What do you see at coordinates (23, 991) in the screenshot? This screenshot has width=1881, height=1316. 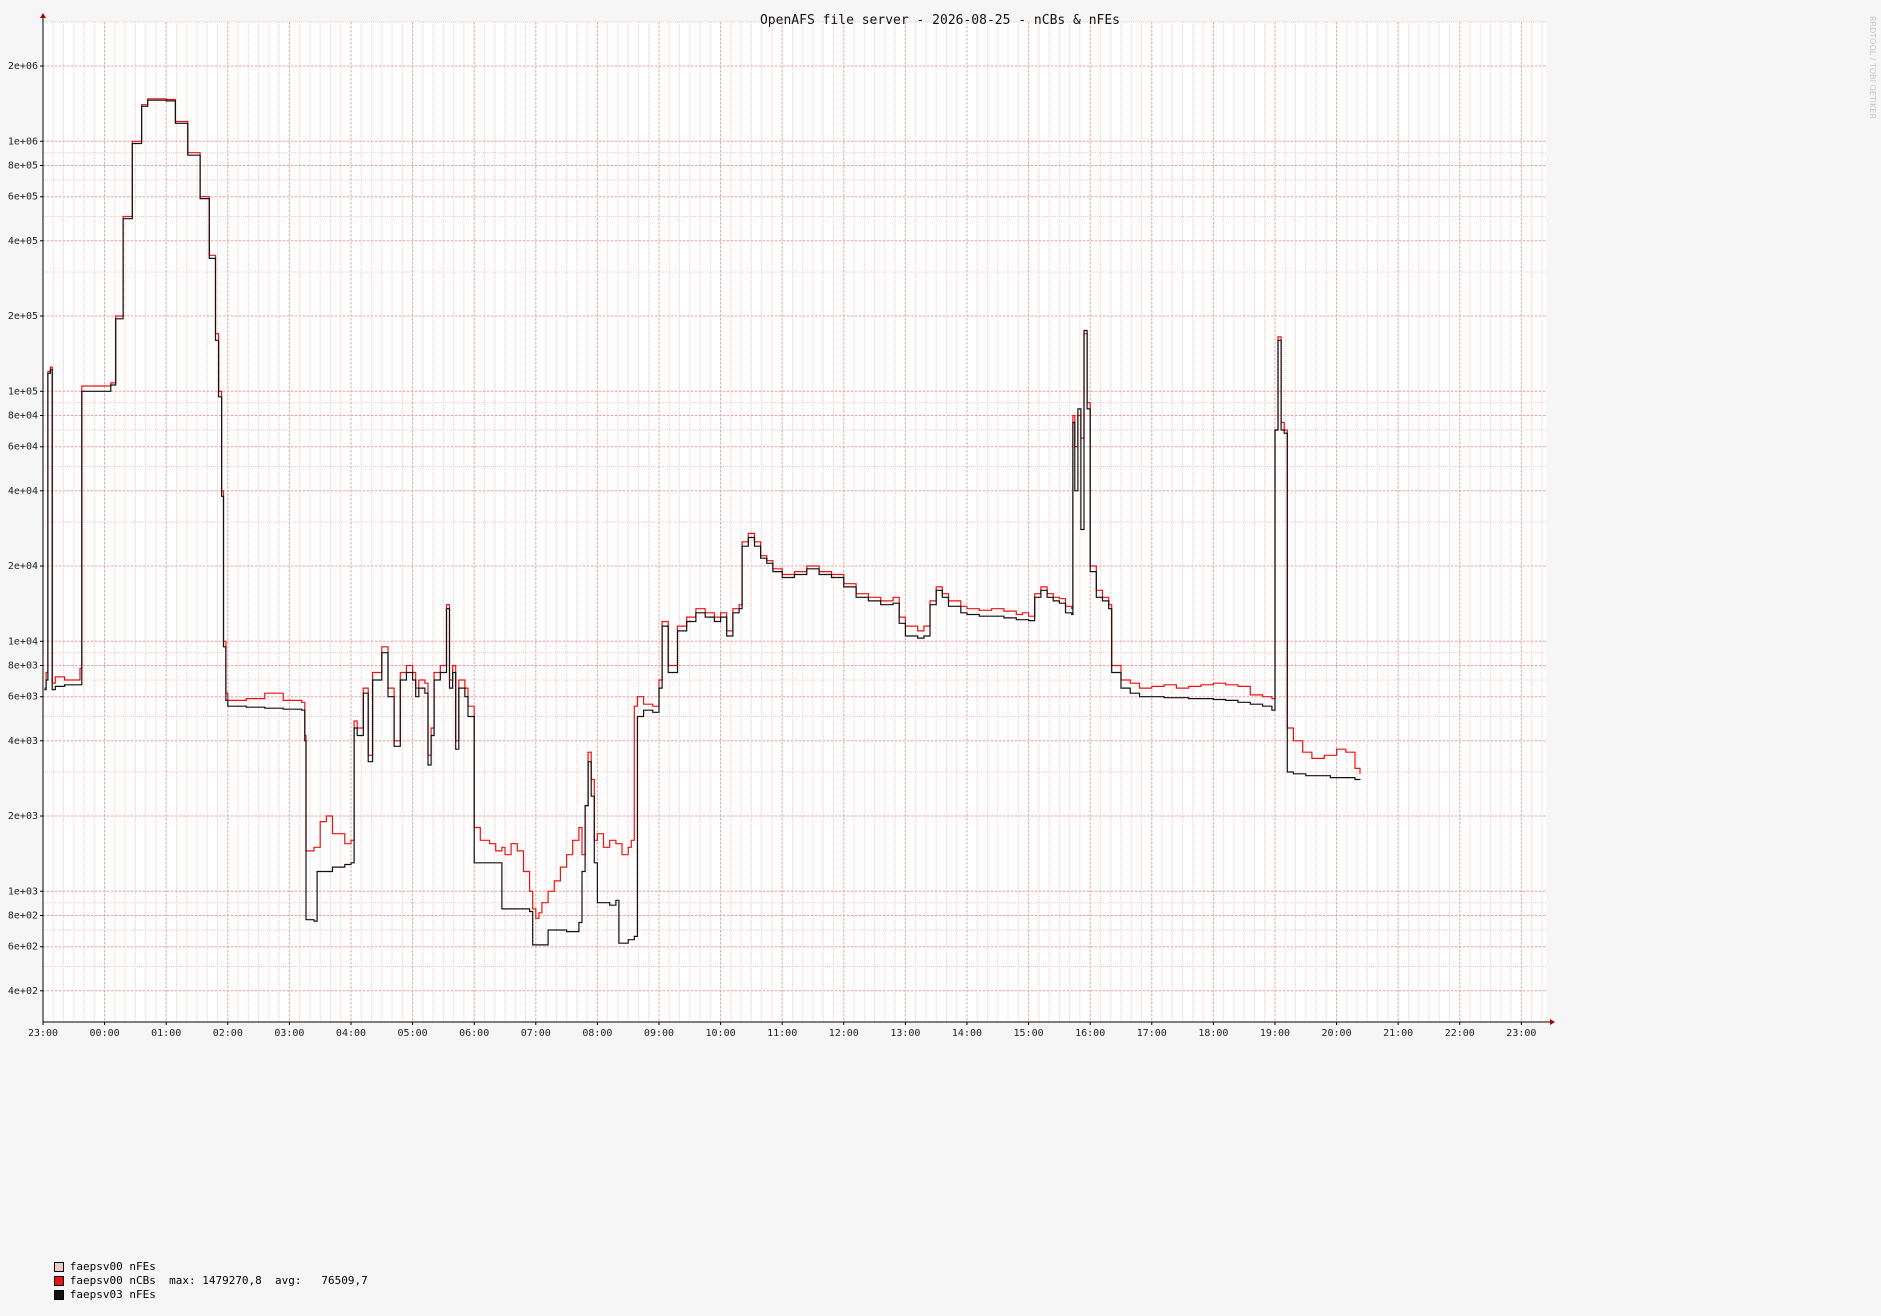 I see `y-tick-label: 4e+02` at bounding box center [23, 991].